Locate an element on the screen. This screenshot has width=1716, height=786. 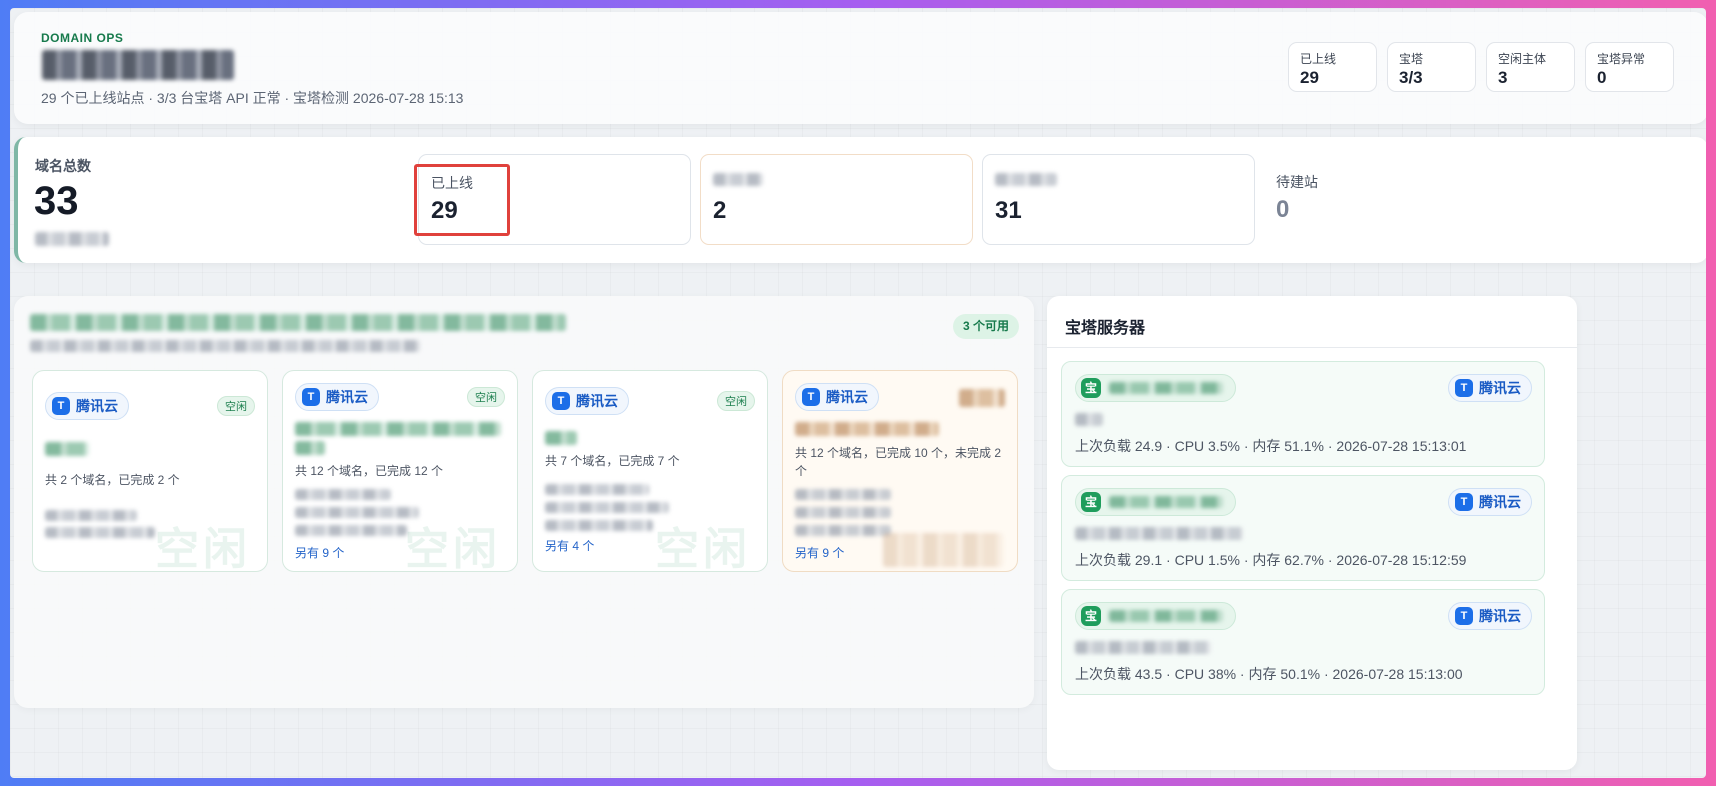
entity-panel-subtitle-redacted is located at coordinates (225, 346).